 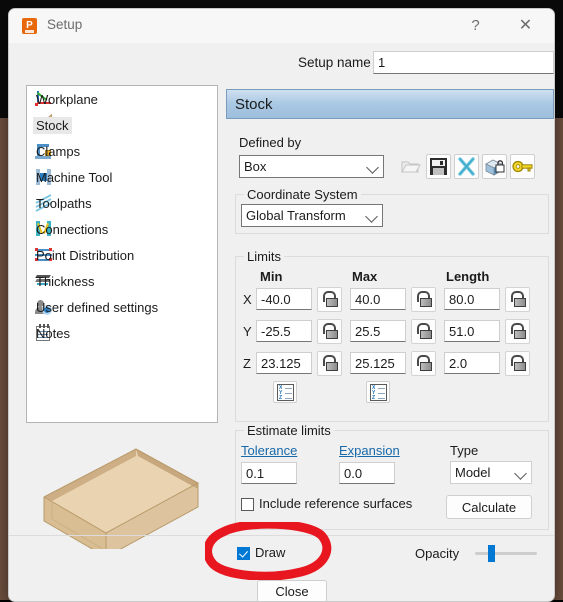 What do you see at coordinates (463, 62) in the screenshot?
I see `setup-name-input: 1` at bounding box center [463, 62].